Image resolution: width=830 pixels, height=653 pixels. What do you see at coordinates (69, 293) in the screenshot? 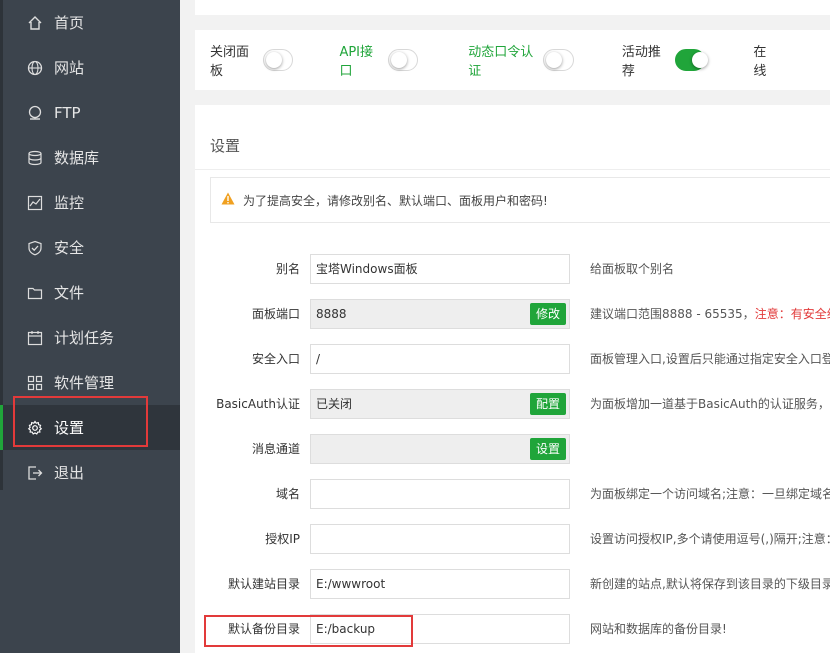
I see `sidebar-item-label: 文件` at bounding box center [69, 293].